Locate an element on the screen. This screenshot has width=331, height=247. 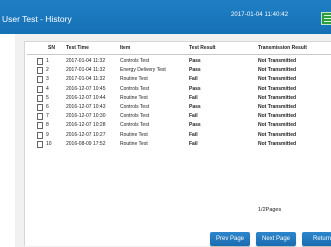
row-sn: 6 is located at coordinates (47, 107).